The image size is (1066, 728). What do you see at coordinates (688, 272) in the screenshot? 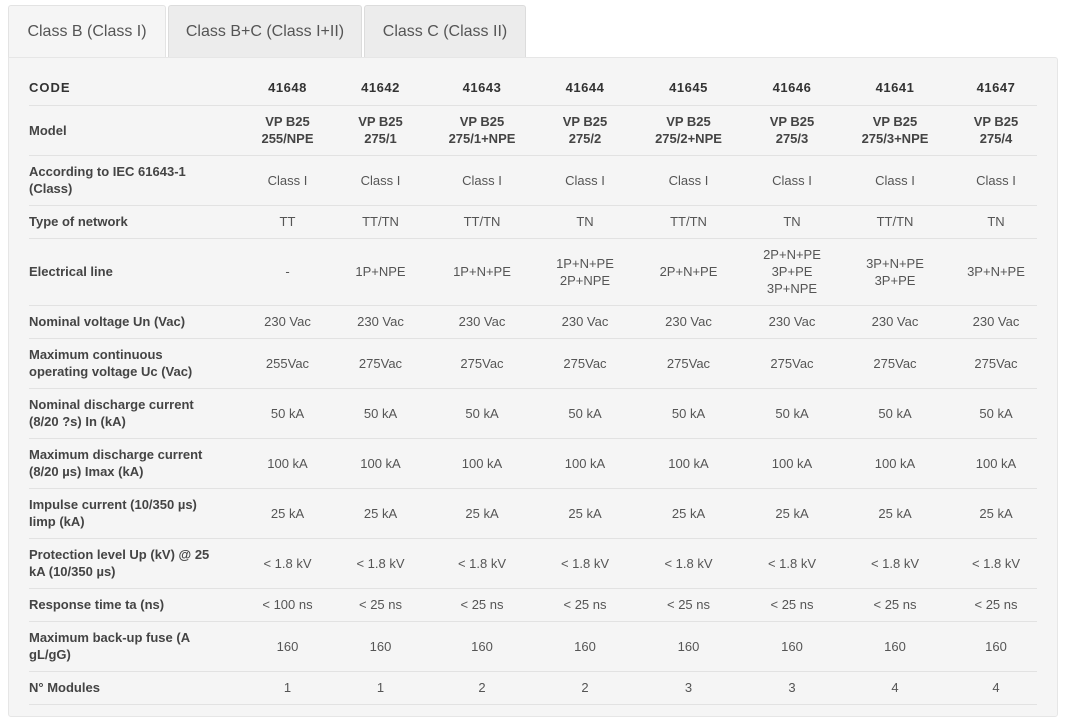
I see `table-cell: 2P+N+PE` at bounding box center [688, 272].